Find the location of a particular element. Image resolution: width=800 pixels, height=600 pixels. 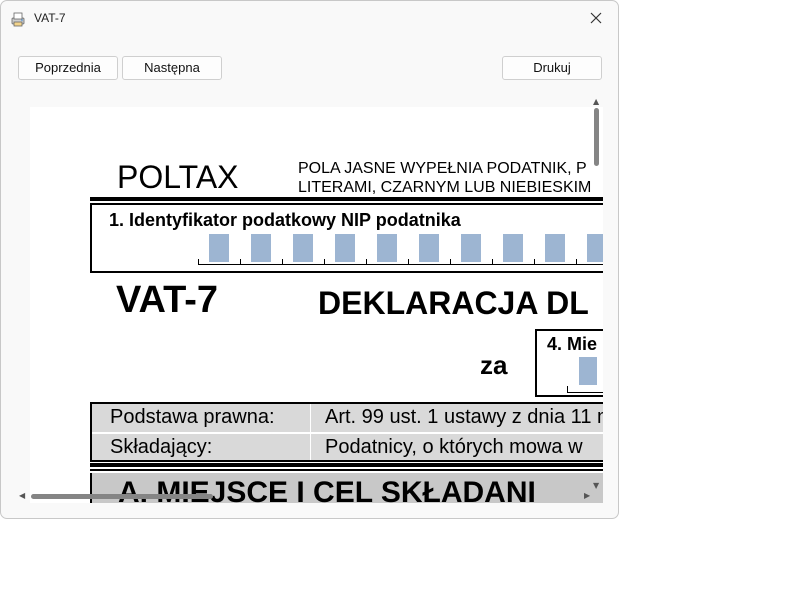

next-button: Następna is located at coordinates (172, 68).